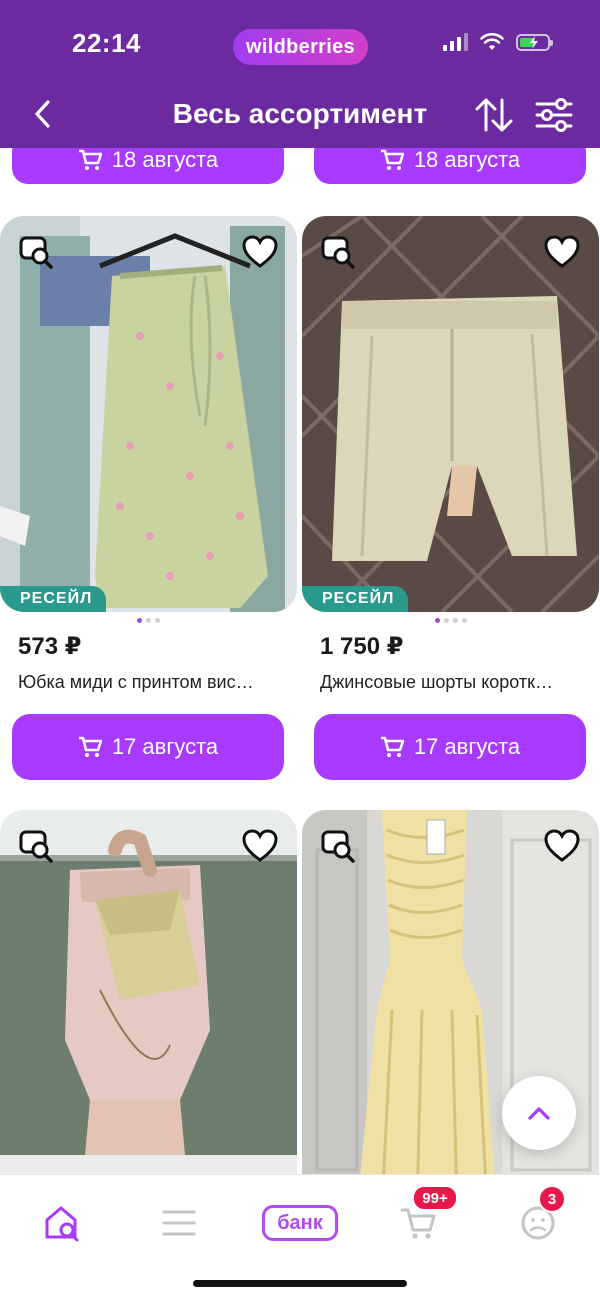 Image resolution: width=600 pixels, height=1300 pixels. Describe the element at coordinates (300, 1283) in the screenshot. I see `home-indicator` at that location.